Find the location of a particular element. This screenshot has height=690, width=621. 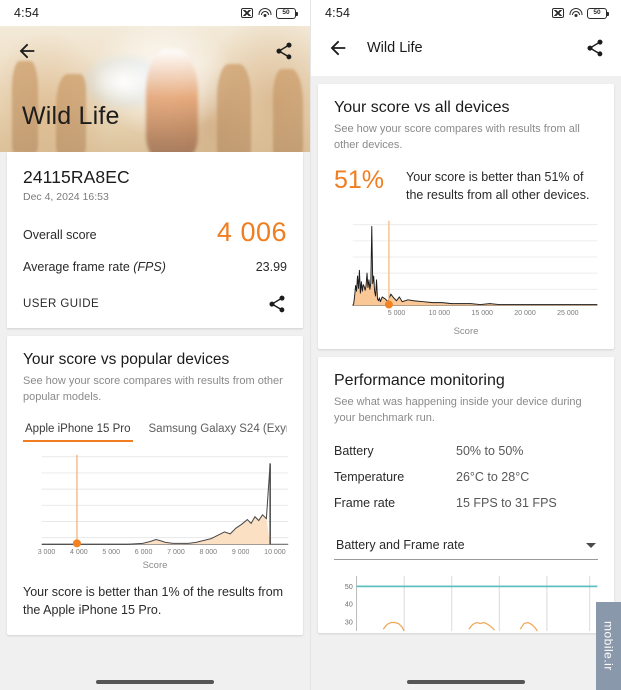

svg-text: 7 000 is located at coordinates (176, 552).